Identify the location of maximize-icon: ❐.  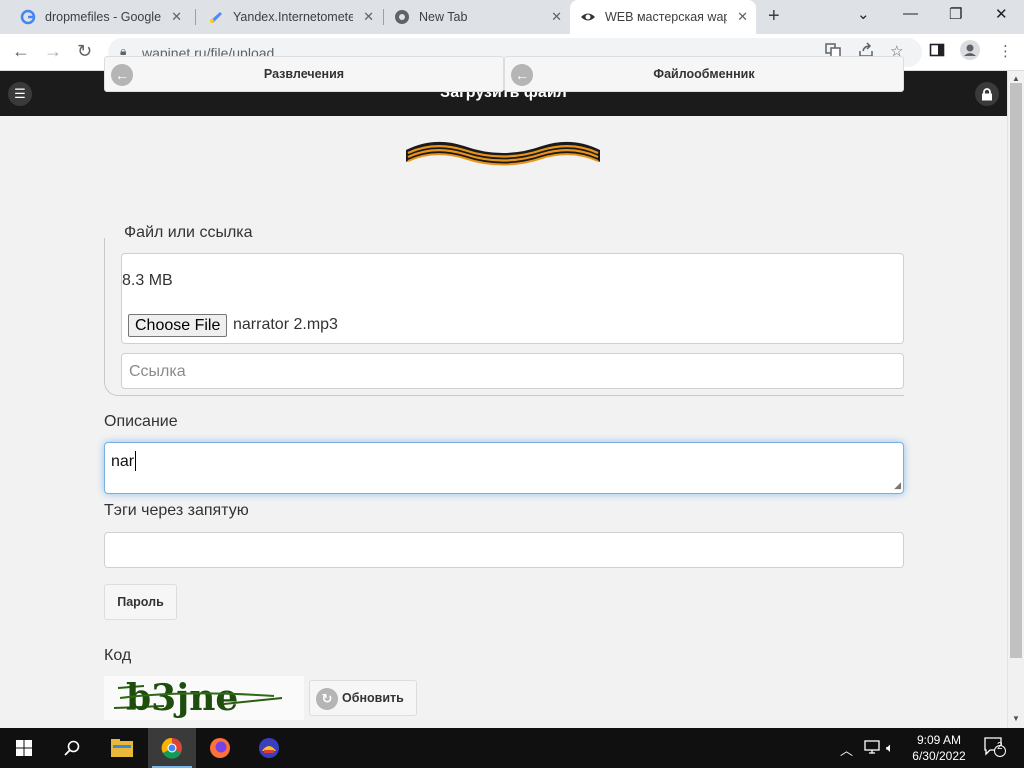
(955, 14).